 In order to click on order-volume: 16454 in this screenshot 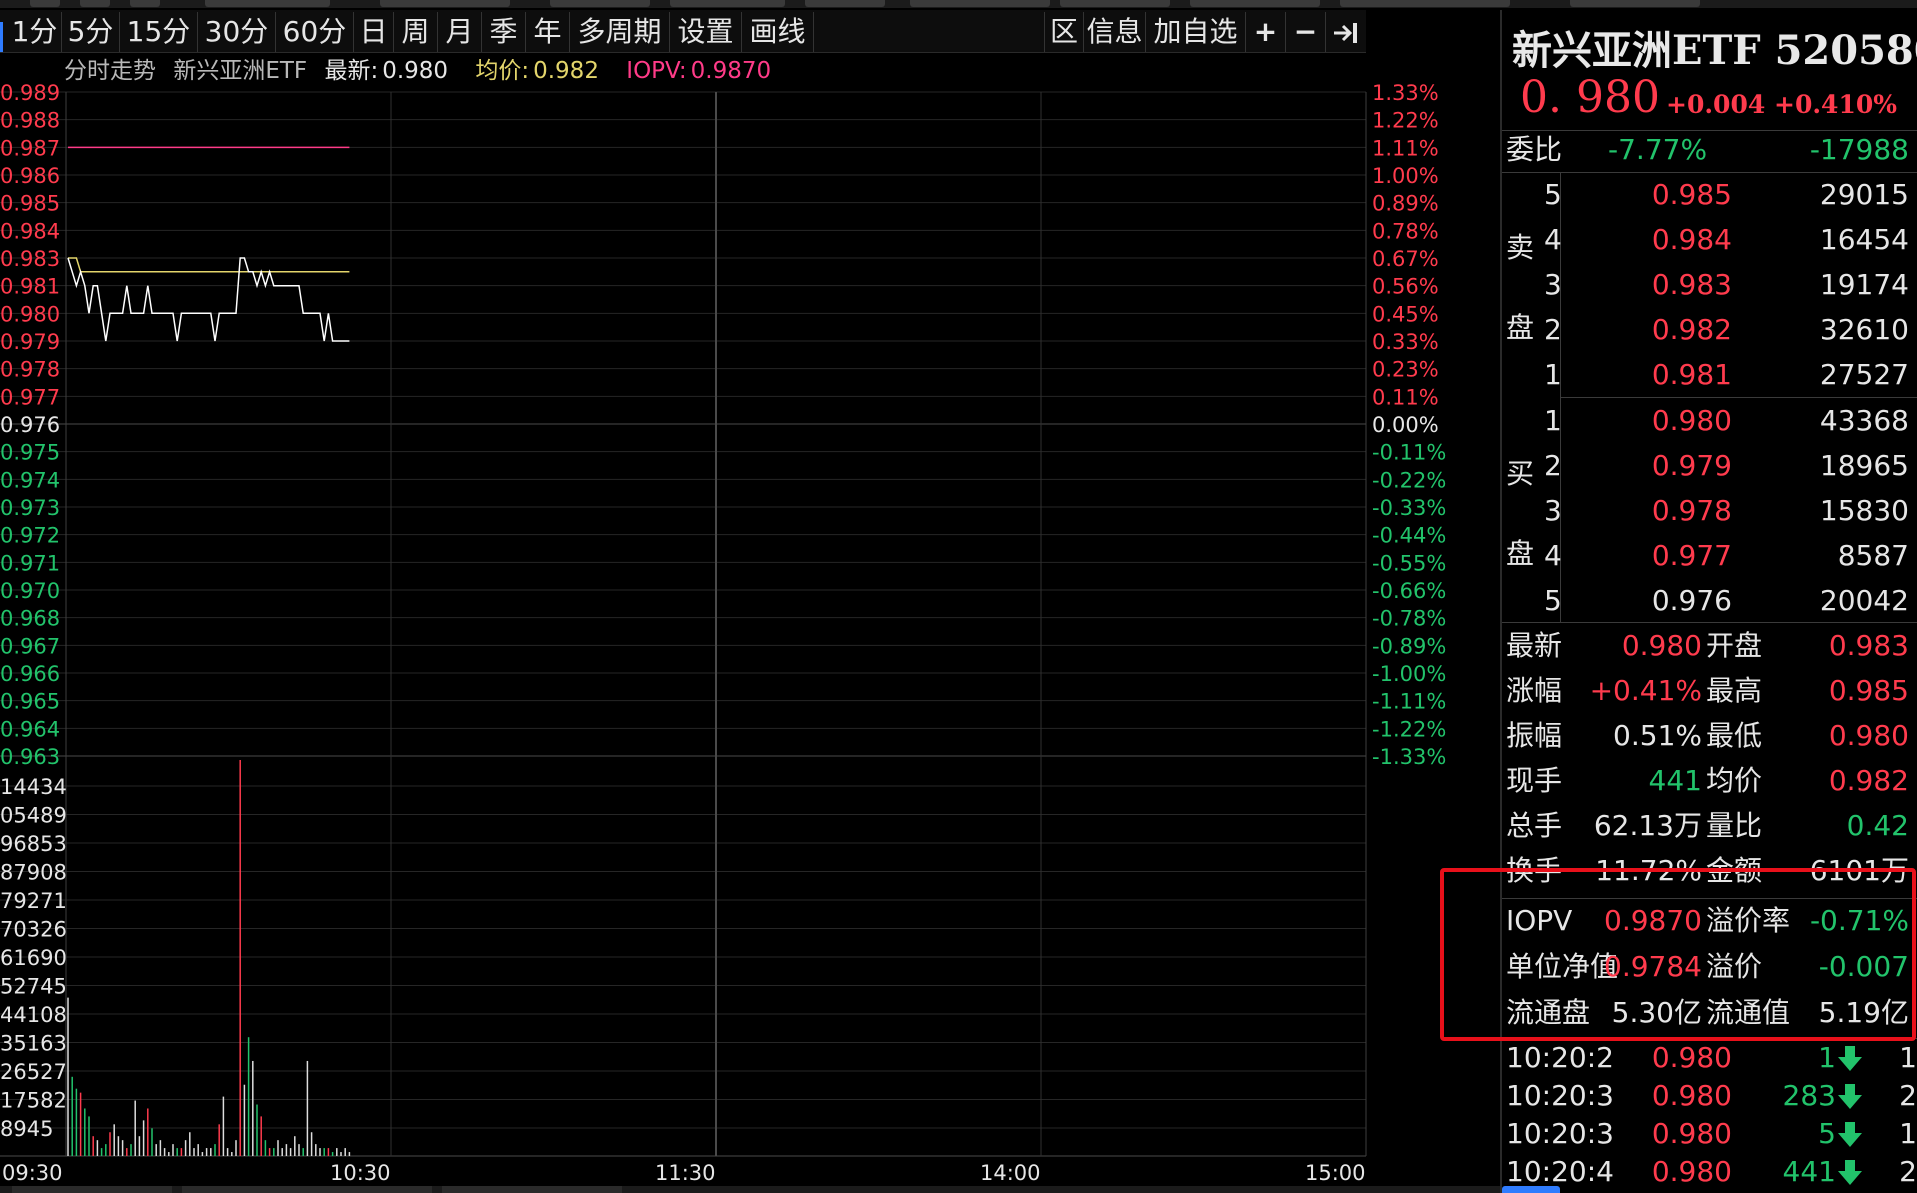, I will do `click(1864, 239)`.